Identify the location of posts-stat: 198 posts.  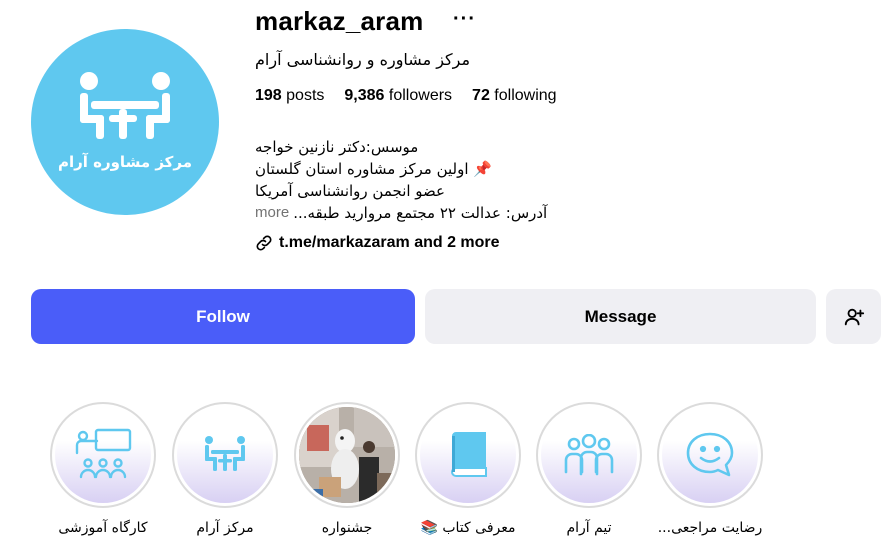
(289, 96).